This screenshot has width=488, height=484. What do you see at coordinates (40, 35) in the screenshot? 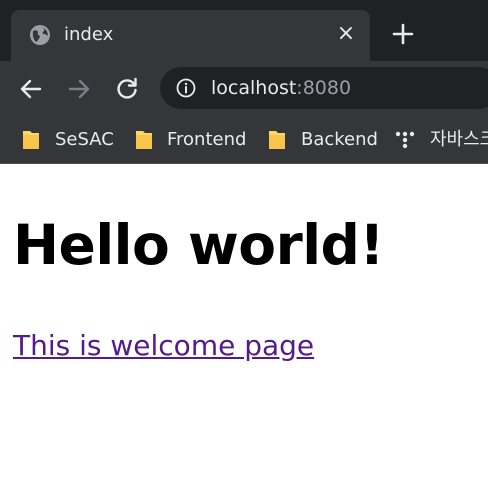
I see `globe-icon` at bounding box center [40, 35].